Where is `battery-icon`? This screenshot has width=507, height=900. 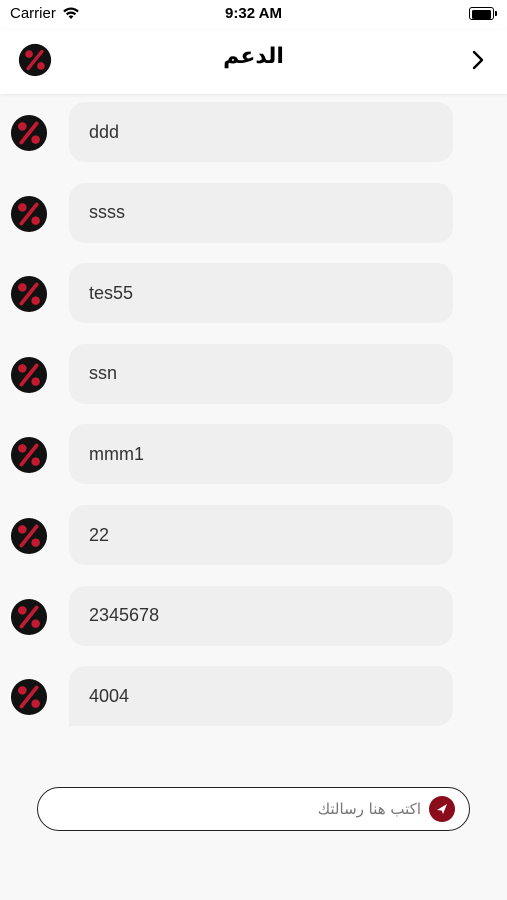 battery-icon is located at coordinates (483, 13).